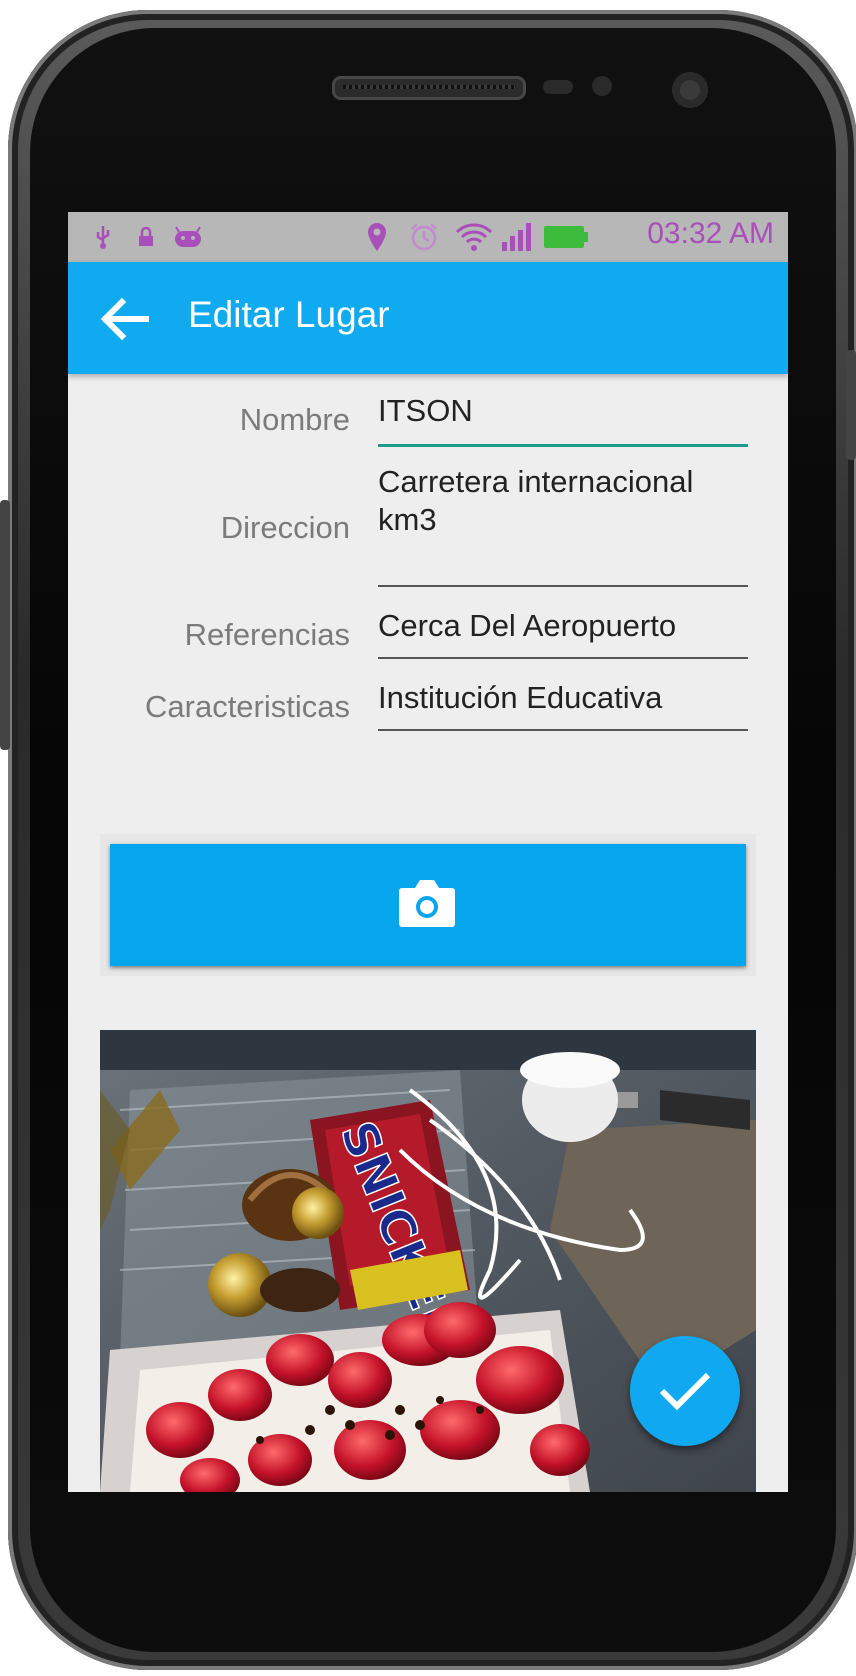  I want to click on nombre-field: ITSON, so click(563, 419).